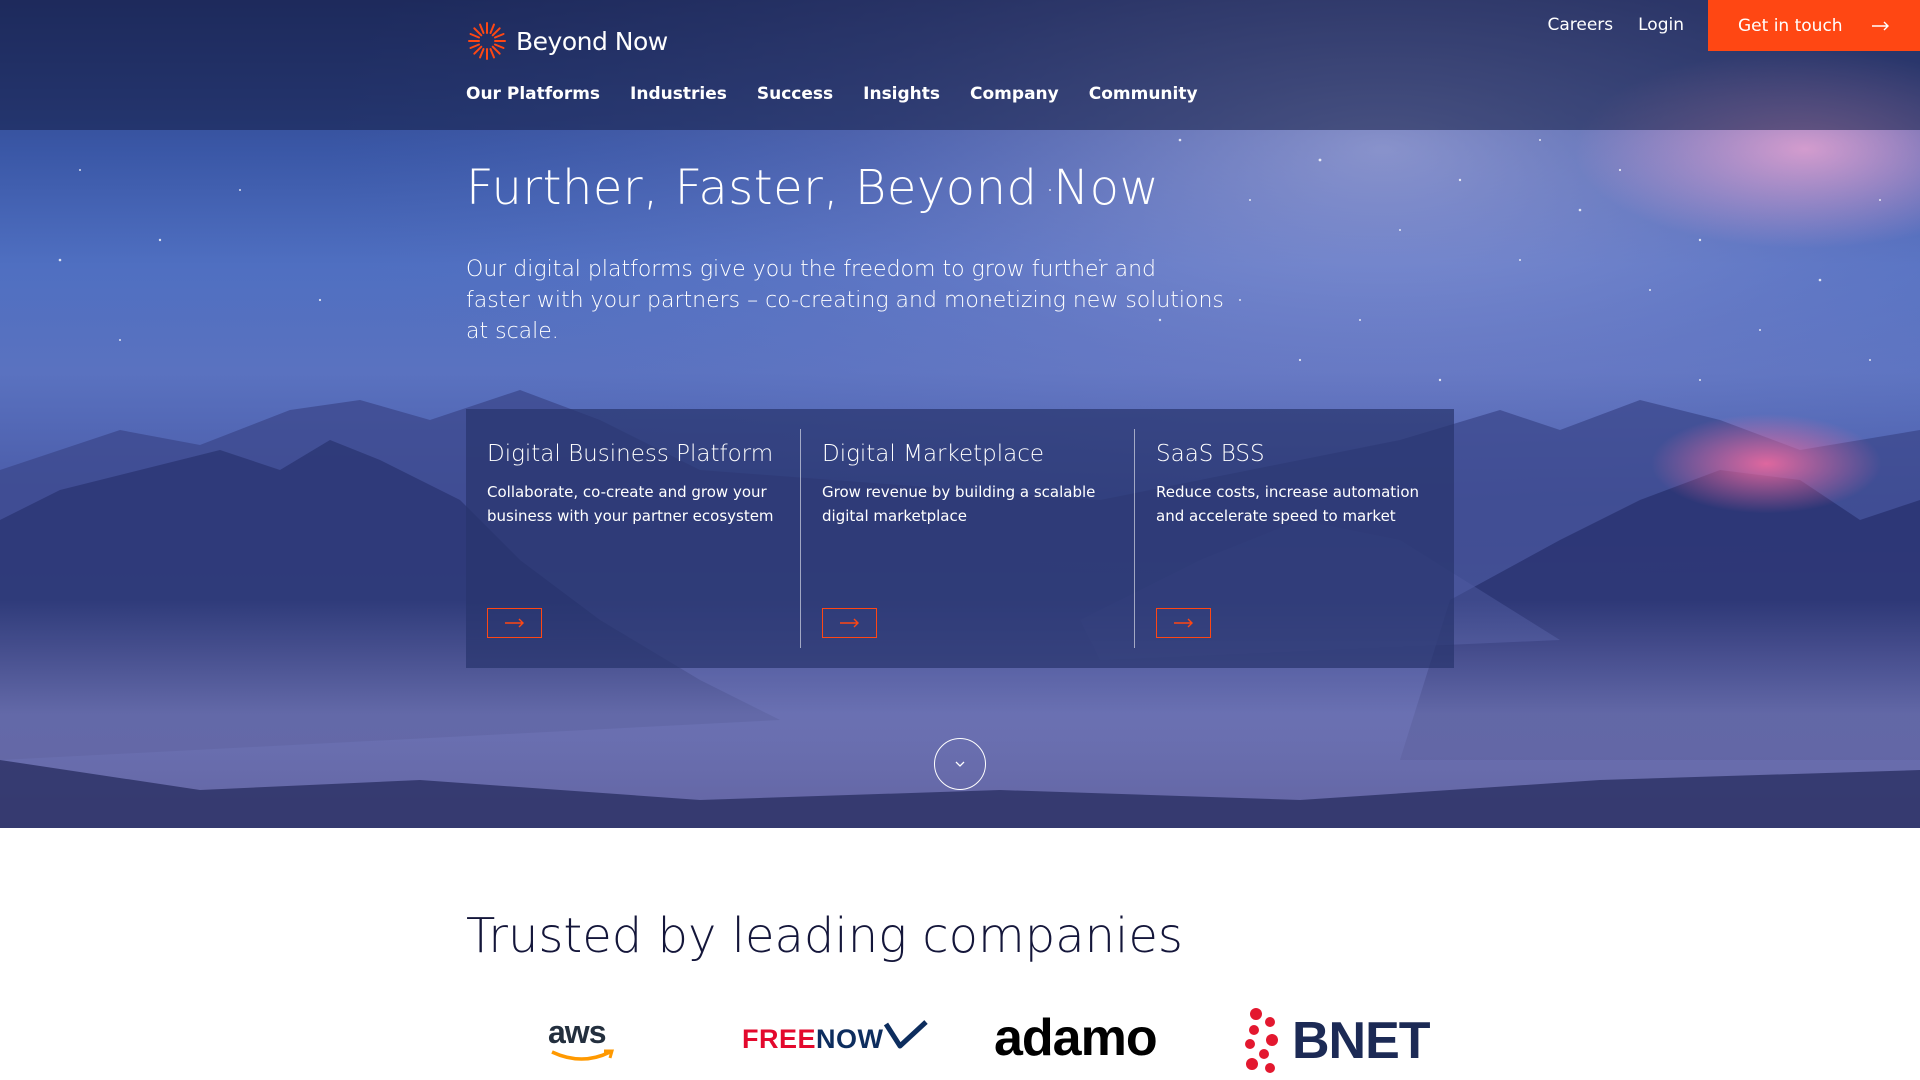 The height and width of the screenshot is (1080, 1920). What do you see at coordinates (1790, 25) in the screenshot?
I see `get-in-touch-label: Get in touch` at bounding box center [1790, 25].